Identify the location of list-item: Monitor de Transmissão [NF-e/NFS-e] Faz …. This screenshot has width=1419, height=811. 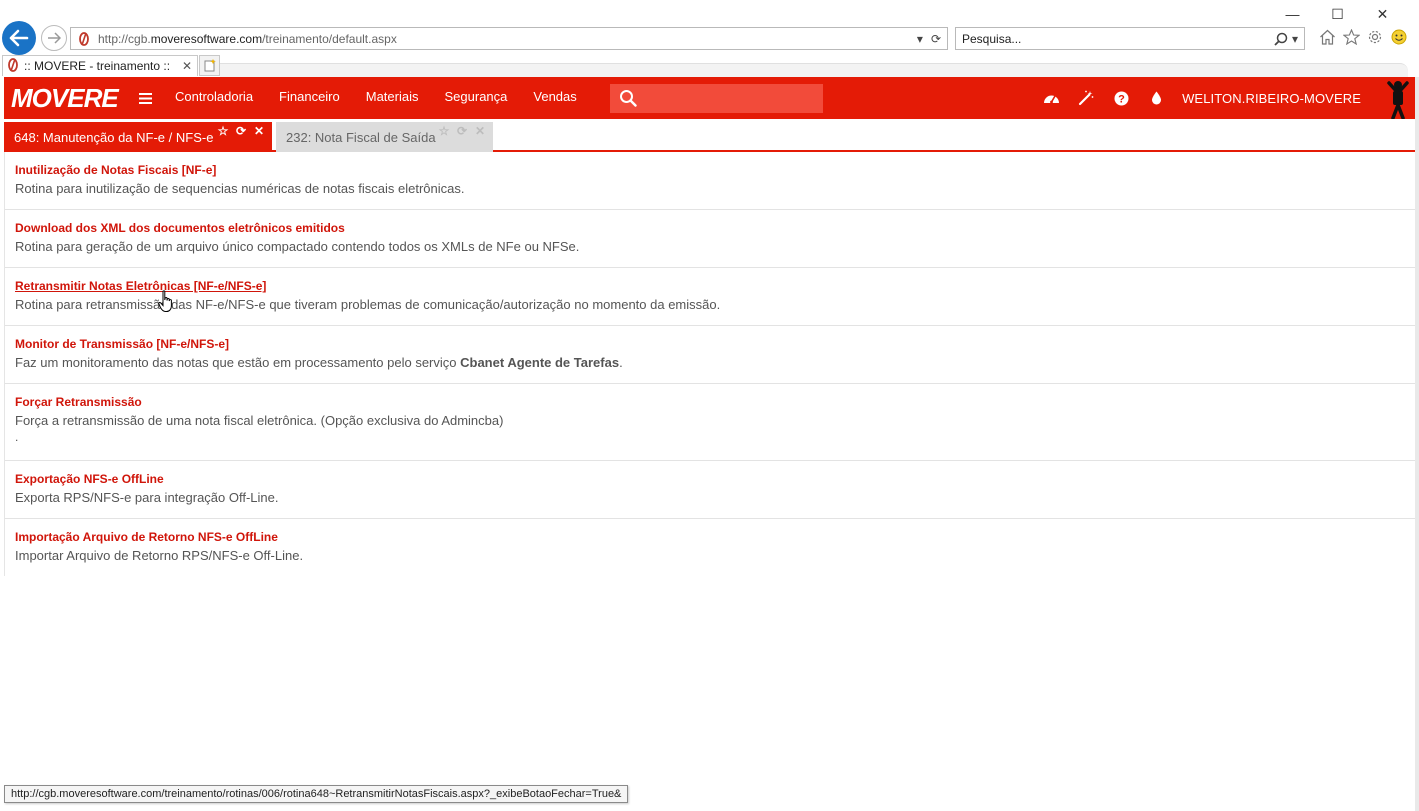
(710, 355).